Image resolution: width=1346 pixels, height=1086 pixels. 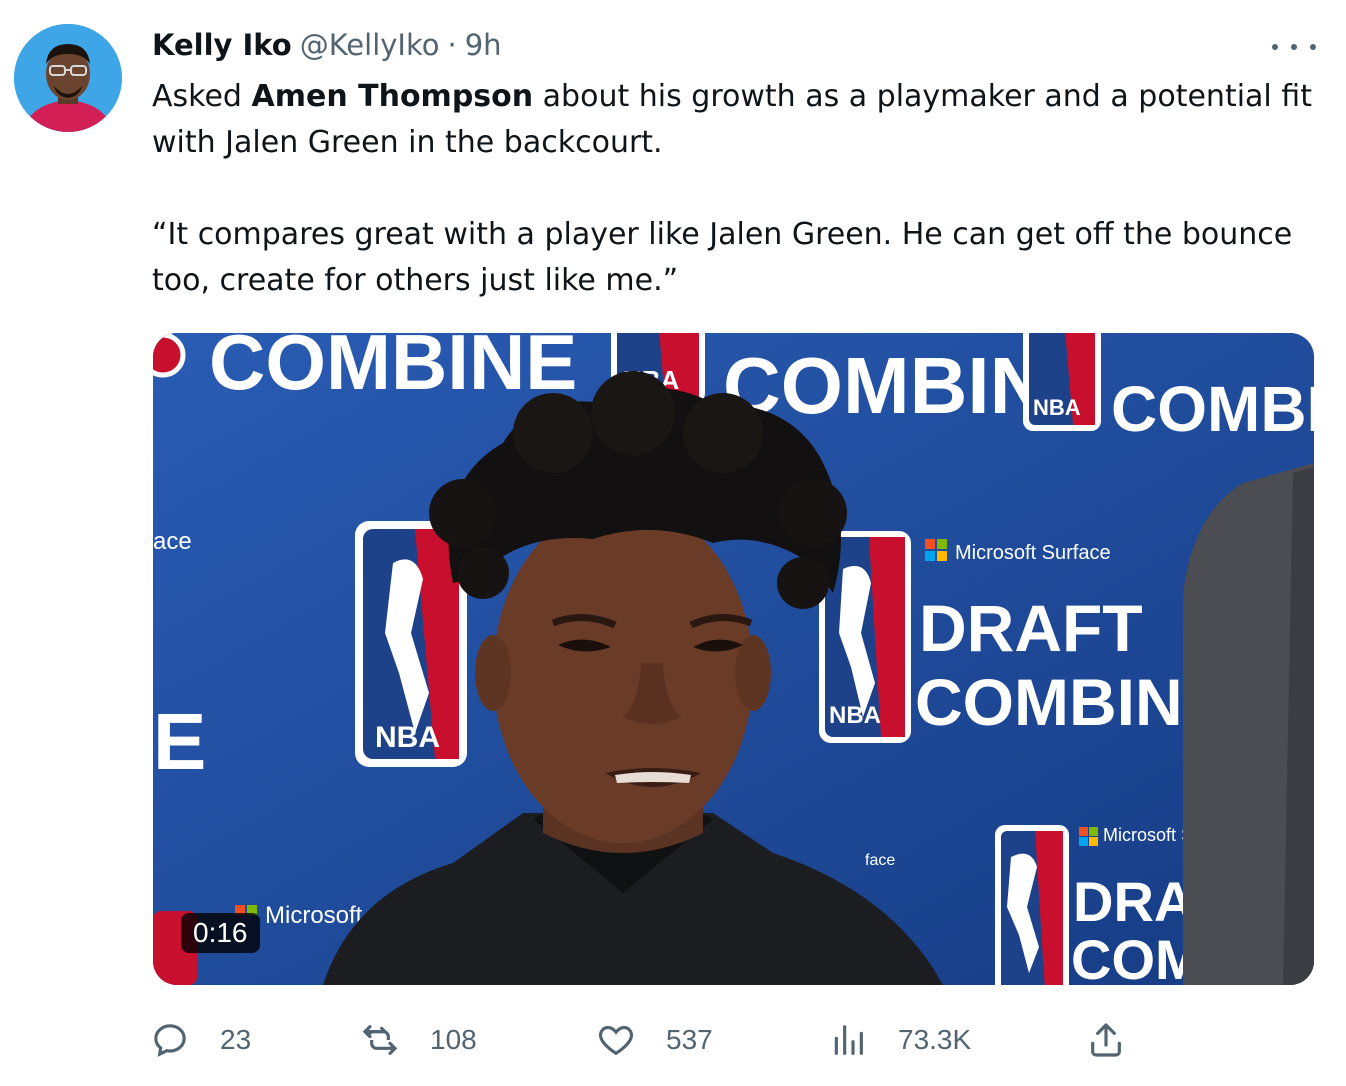 What do you see at coordinates (1033, 553) in the screenshot?
I see `backdrop-ms-surface: Microsoft Surface` at bounding box center [1033, 553].